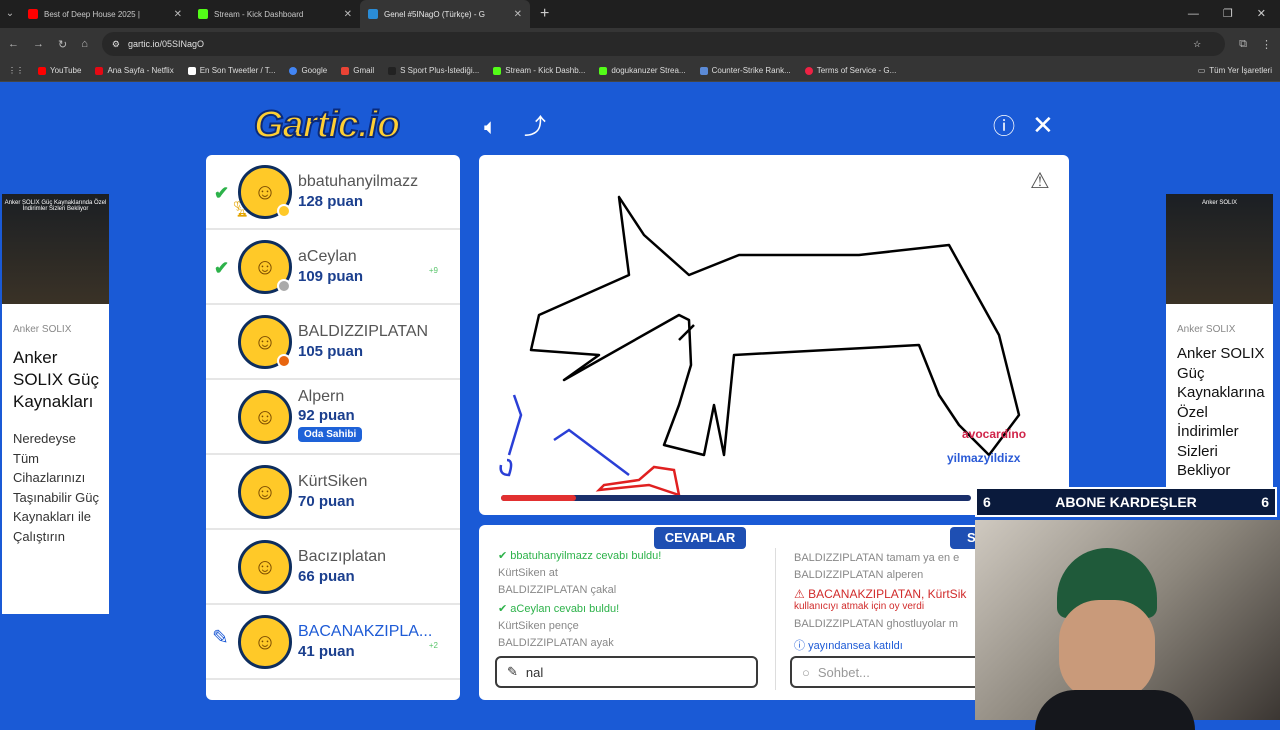  Describe the element at coordinates (308, 70) in the screenshot. I see `bookmark-item: Google` at that location.